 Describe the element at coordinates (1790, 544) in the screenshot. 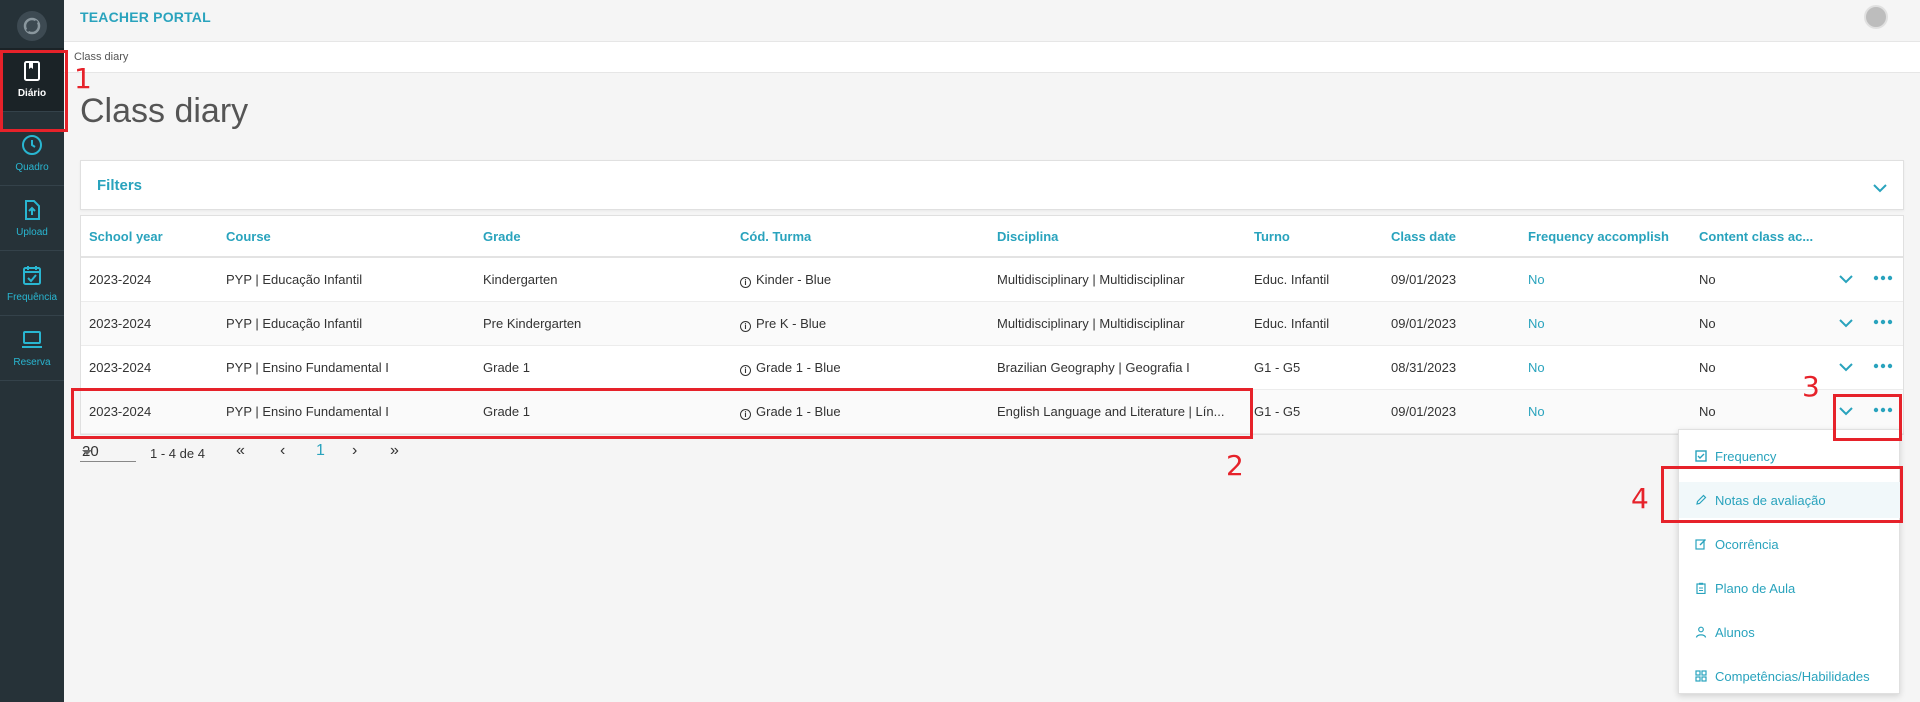

I see `menu-item-ocorrencia: Ocorrência` at that location.